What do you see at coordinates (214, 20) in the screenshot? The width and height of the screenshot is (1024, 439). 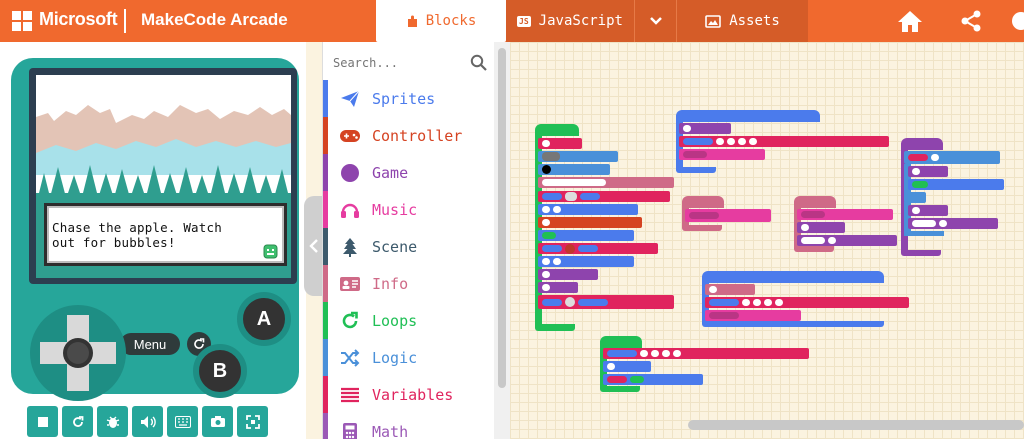 I see `product-name: MakeCode Arcade` at bounding box center [214, 20].